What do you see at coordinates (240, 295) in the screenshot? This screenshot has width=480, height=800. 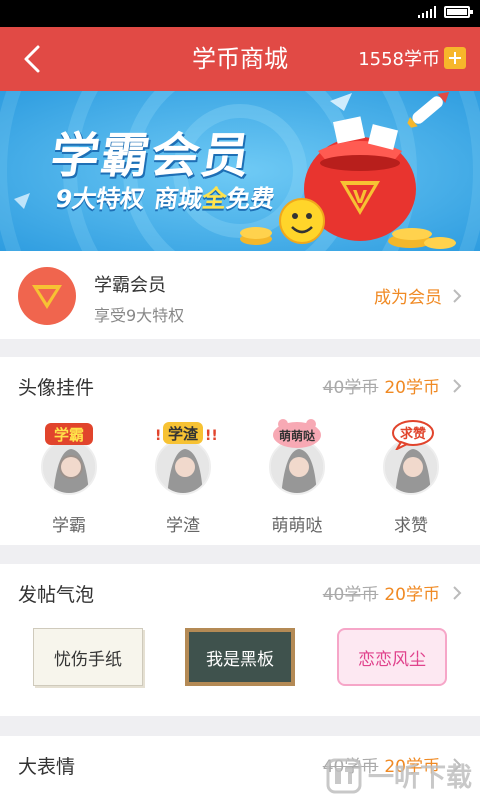 I see `member-row: 学霸会员 享受9大特权 成为会员` at bounding box center [240, 295].